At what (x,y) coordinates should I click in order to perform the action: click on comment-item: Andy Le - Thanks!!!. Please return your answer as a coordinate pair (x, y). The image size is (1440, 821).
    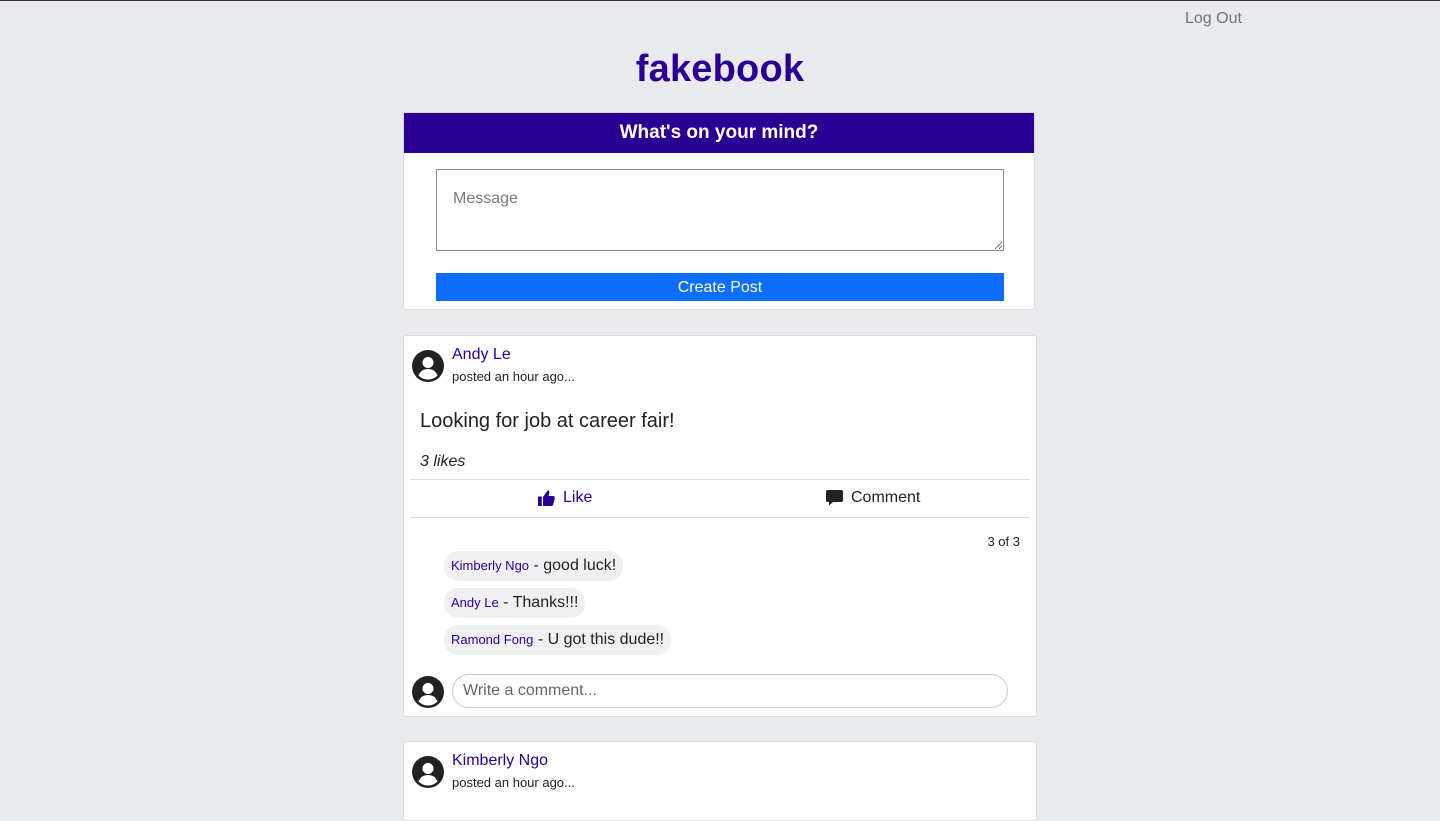
    Looking at the image, I should click on (515, 603).